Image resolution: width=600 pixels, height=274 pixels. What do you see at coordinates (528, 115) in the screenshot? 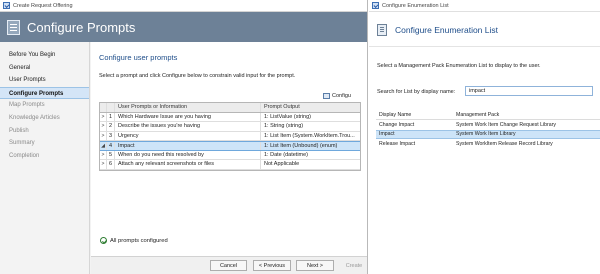
I see `column-header-management-pack: Management Pack` at bounding box center [528, 115].